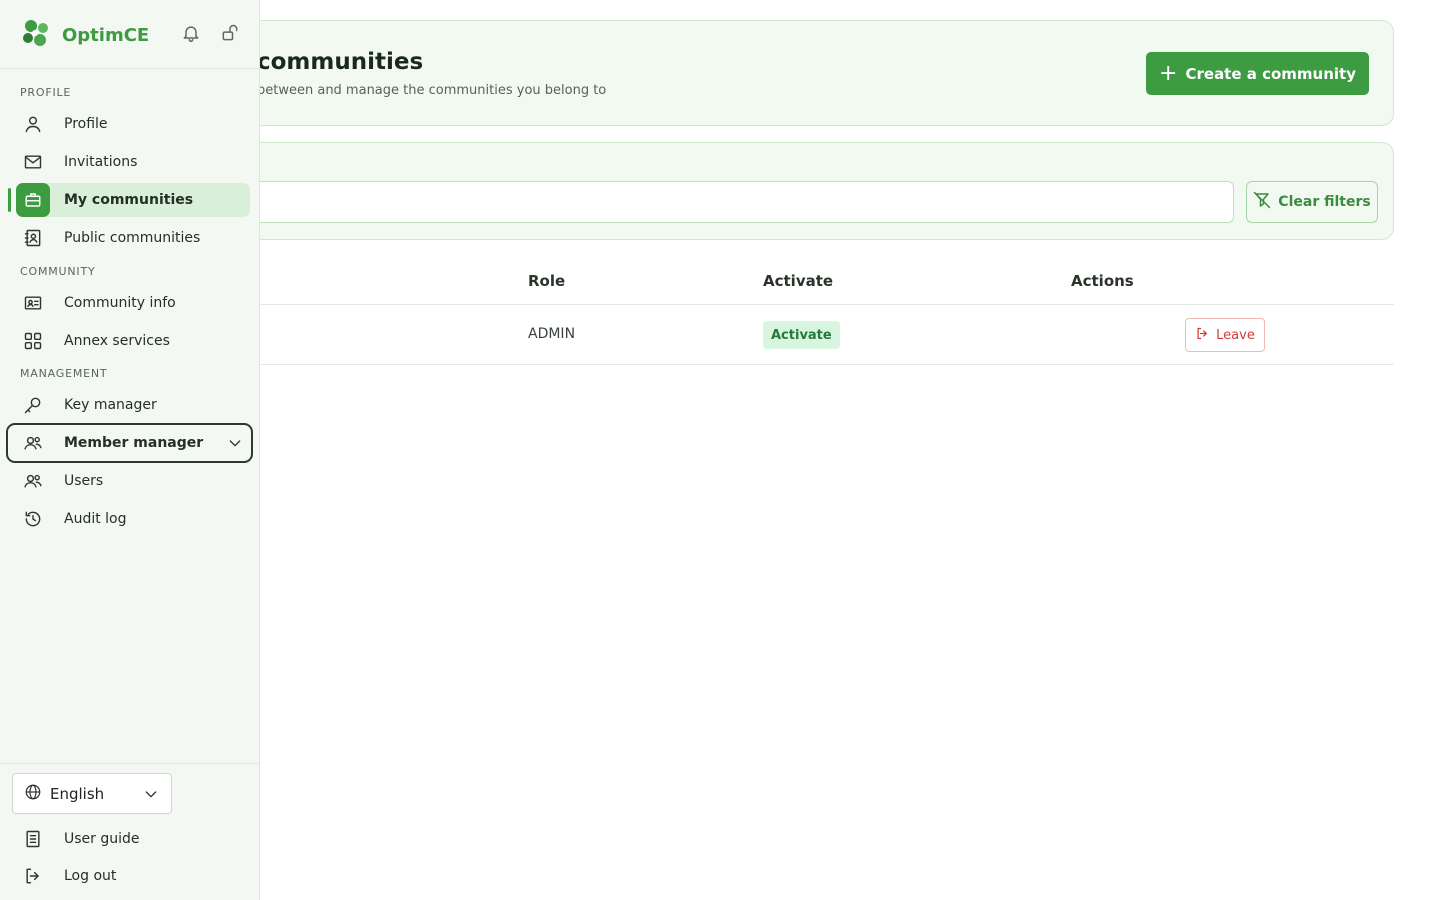 Image resolution: width=1440 pixels, height=900 pixels. I want to click on unlock-icon, so click(230, 33).